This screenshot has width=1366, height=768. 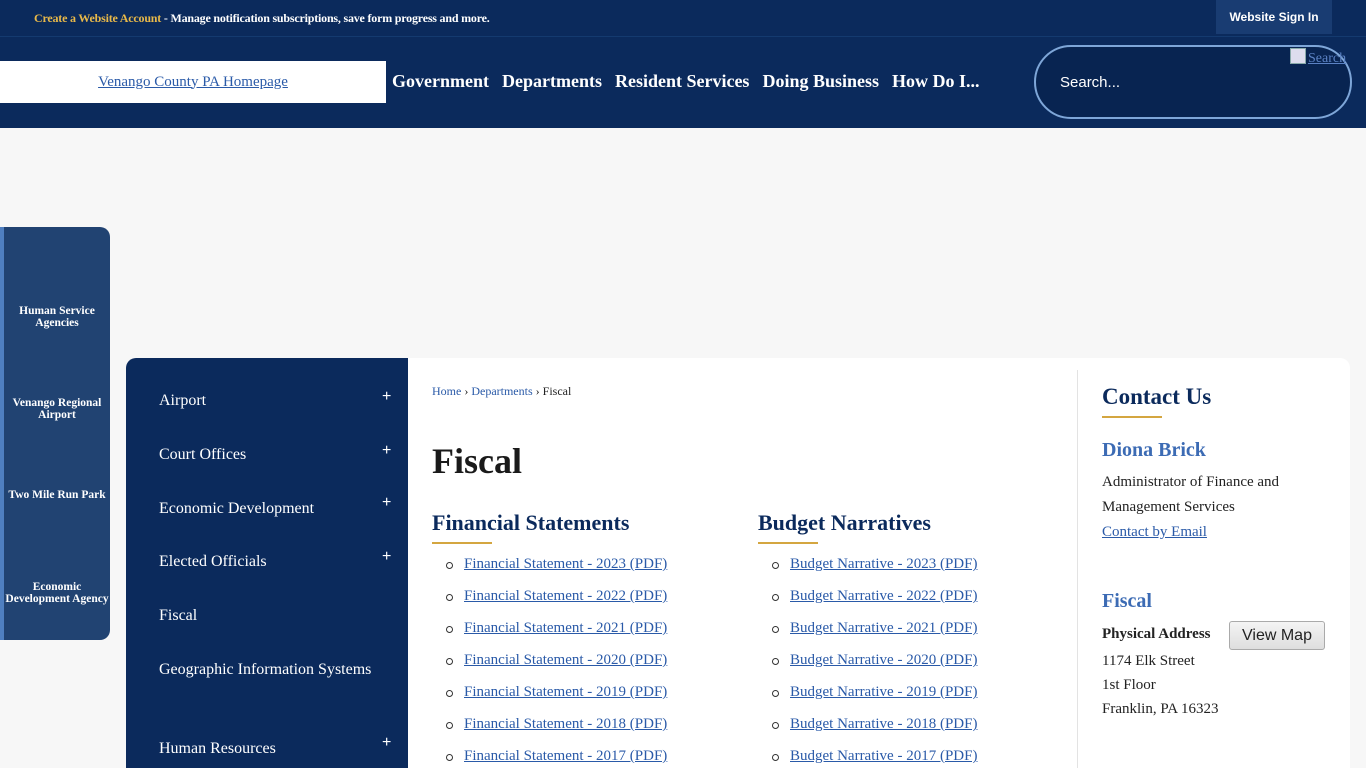 I want to click on search-icon: Search, so click(x=1318, y=57).